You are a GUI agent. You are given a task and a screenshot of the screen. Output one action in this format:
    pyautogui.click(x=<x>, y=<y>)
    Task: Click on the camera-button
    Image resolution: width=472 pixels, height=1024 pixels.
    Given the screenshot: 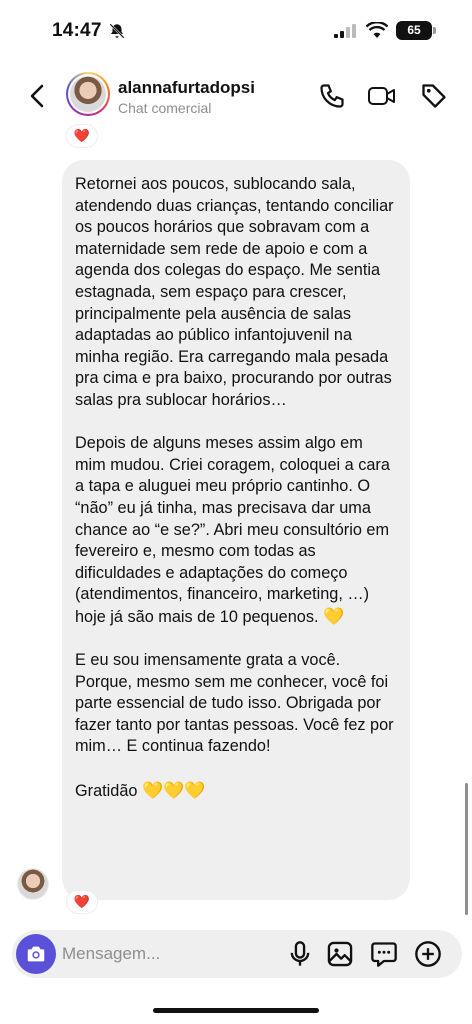 What is the action you would take?
    pyautogui.click(x=36, y=954)
    